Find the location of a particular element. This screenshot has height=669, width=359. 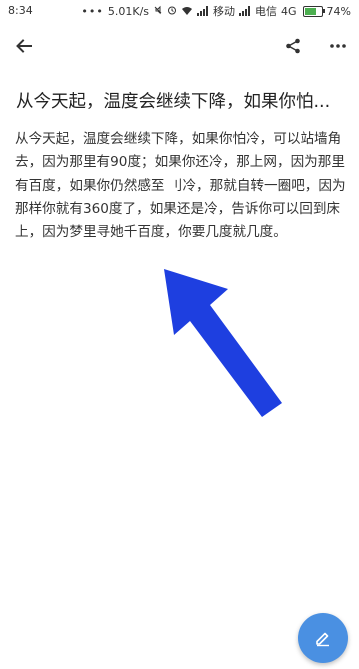

mute-icon is located at coordinates (158, 11).